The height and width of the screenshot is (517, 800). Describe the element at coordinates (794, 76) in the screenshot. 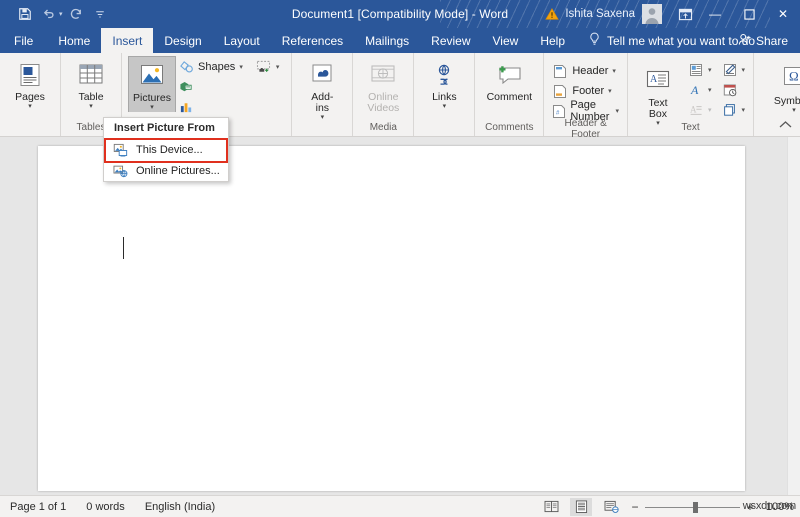

I see `svg-text: Ω` at that location.